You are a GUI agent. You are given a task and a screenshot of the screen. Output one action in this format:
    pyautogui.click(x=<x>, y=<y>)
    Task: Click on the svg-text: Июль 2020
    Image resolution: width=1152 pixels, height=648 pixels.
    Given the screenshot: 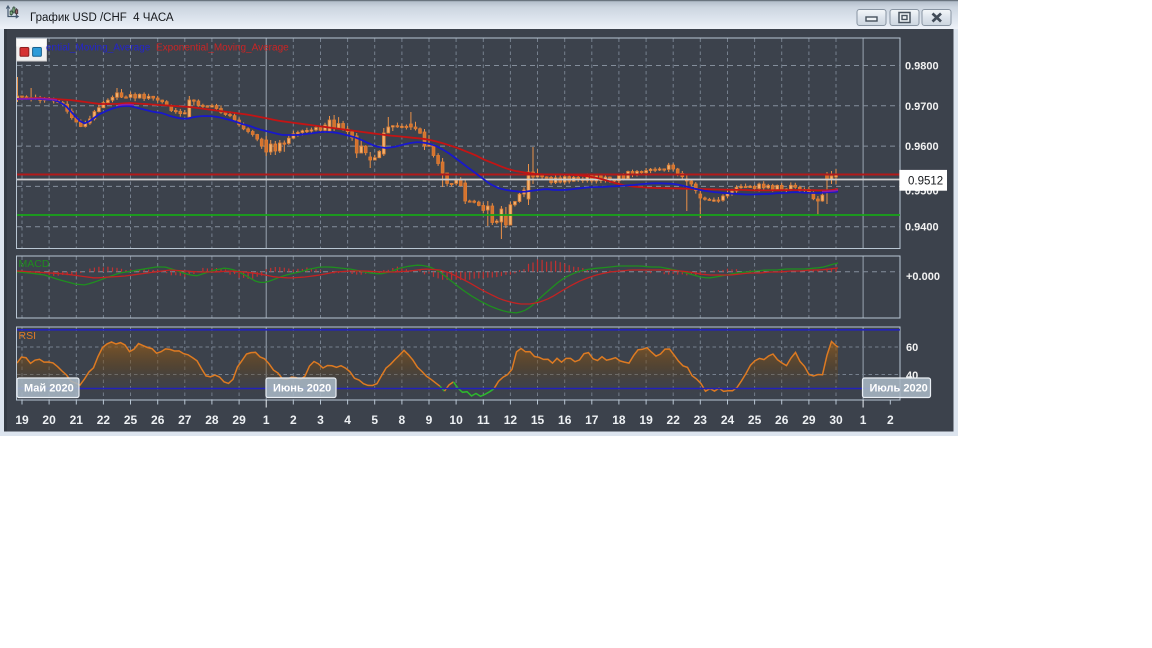 What is the action you would take?
    pyautogui.click(x=899, y=389)
    